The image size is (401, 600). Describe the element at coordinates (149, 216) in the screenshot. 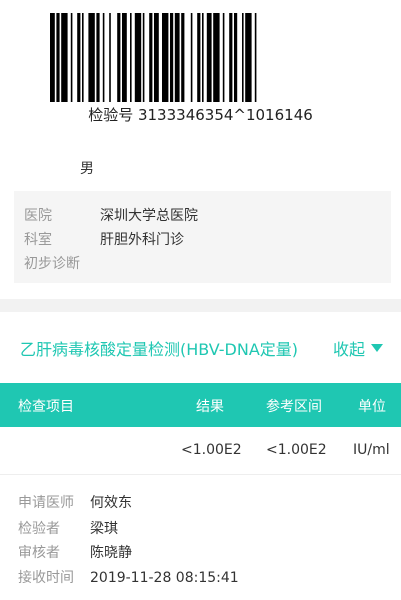

I see `info-value: 深圳大学总医院` at that location.